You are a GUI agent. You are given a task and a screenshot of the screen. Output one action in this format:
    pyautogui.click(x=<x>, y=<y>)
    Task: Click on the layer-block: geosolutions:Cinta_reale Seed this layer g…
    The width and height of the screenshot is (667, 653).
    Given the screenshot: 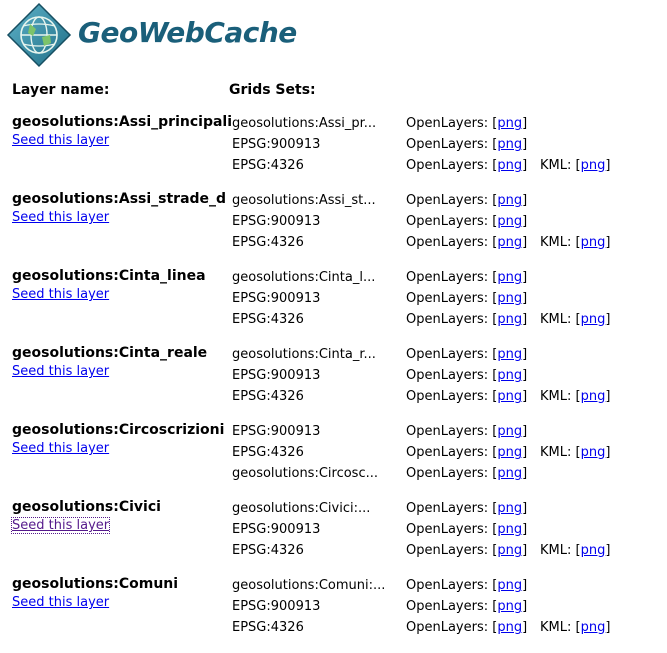 What is the action you would take?
    pyautogui.click(x=333, y=383)
    